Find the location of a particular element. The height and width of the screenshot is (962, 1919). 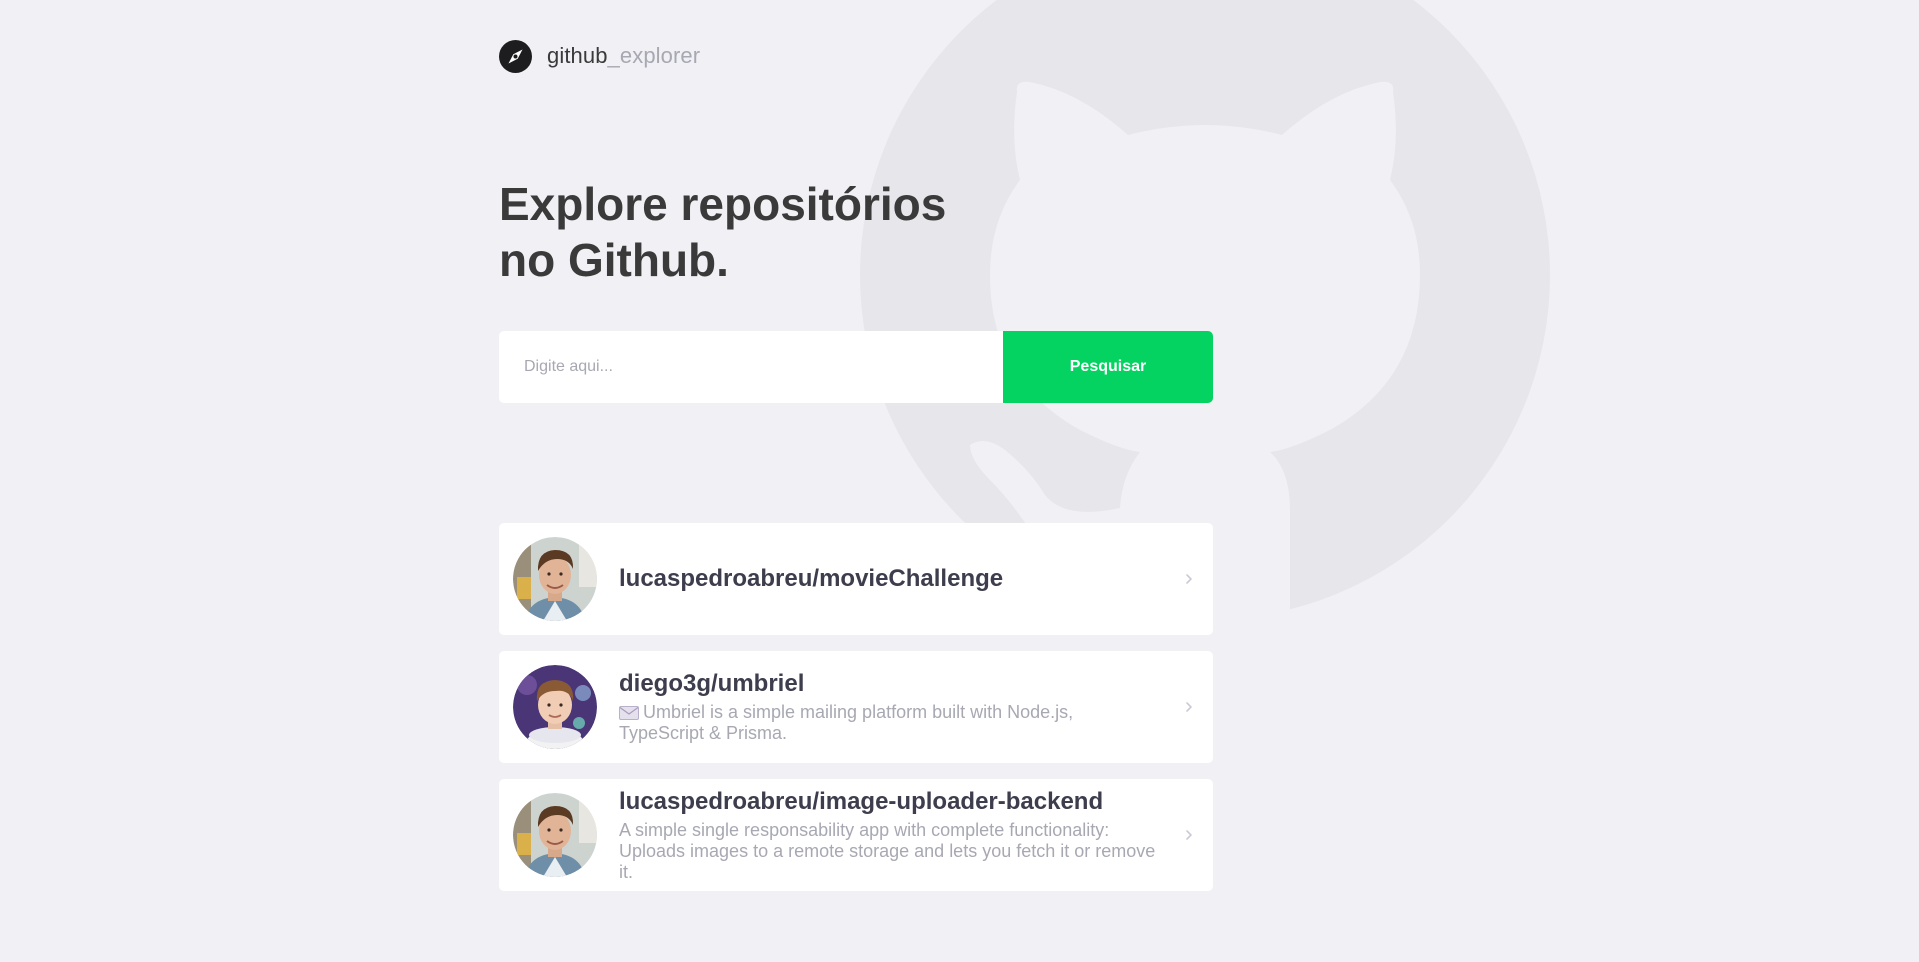

repository-item: lucaspedroabreu/movieChallenge is located at coordinates (856, 579).